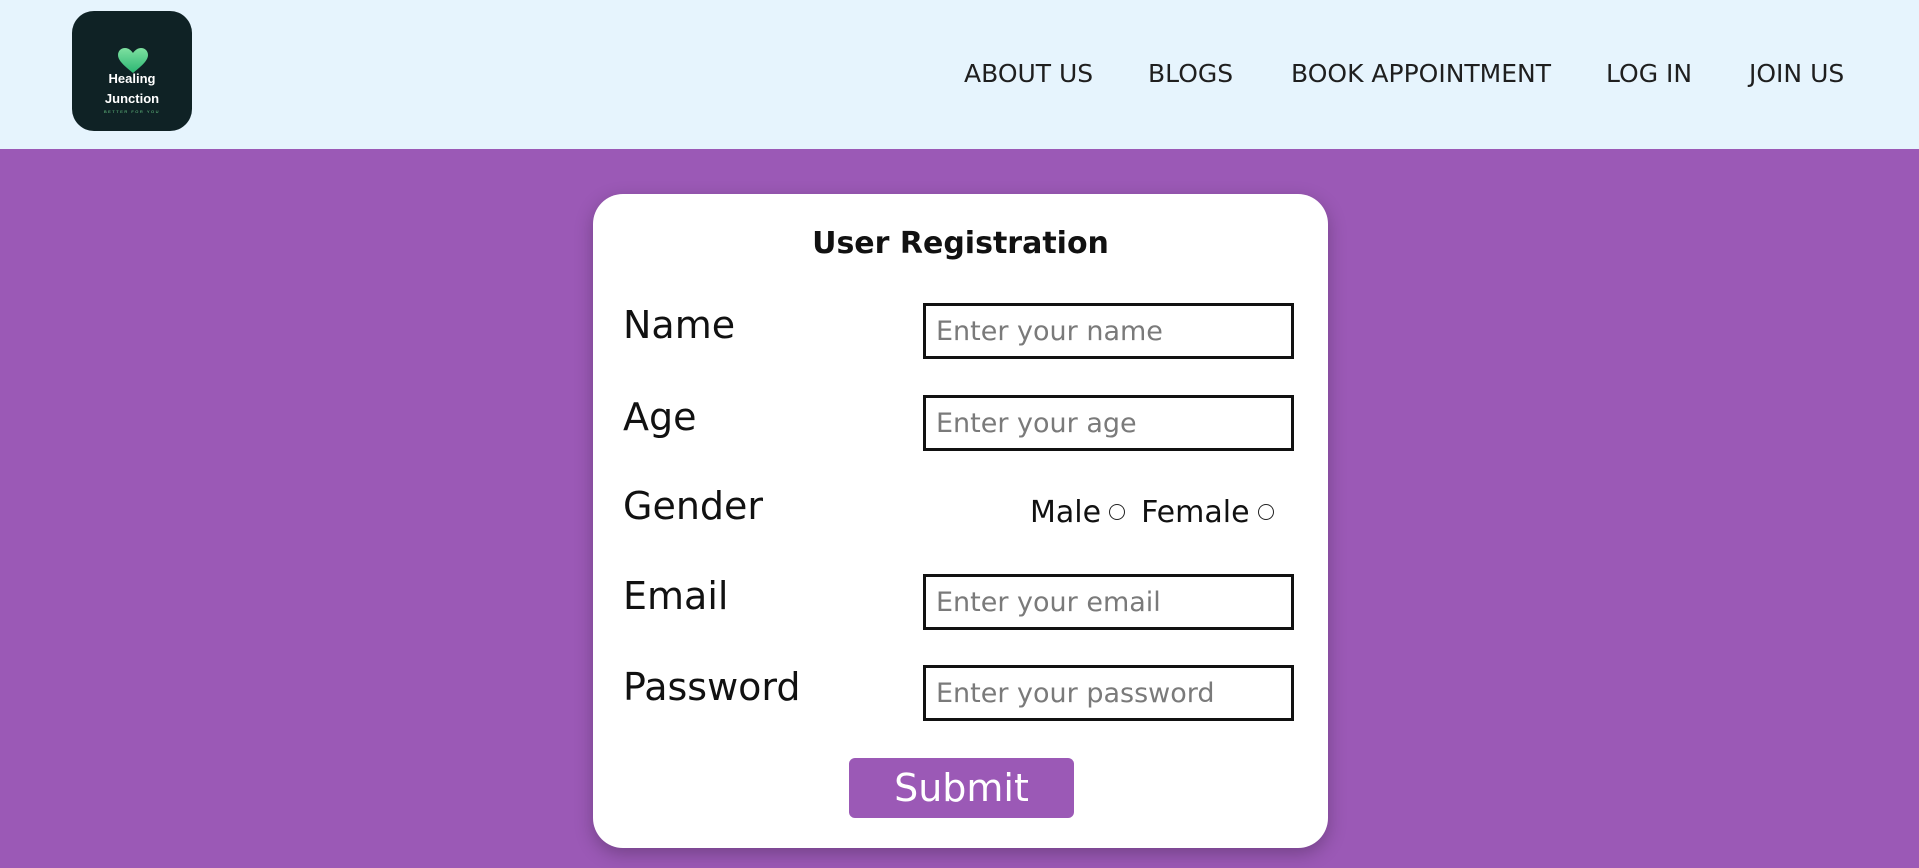 This screenshot has width=1919, height=868. Describe the element at coordinates (132, 78) in the screenshot. I see `logo-text-line1: Healing` at that location.